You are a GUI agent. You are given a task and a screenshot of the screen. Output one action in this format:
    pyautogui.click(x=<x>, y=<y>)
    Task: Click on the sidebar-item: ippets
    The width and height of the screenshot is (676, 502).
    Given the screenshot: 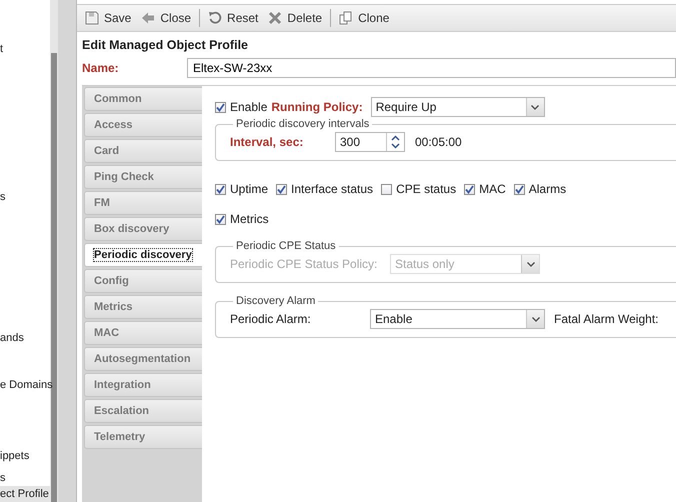 What is the action you would take?
    pyautogui.click(x=25, y=456)
    